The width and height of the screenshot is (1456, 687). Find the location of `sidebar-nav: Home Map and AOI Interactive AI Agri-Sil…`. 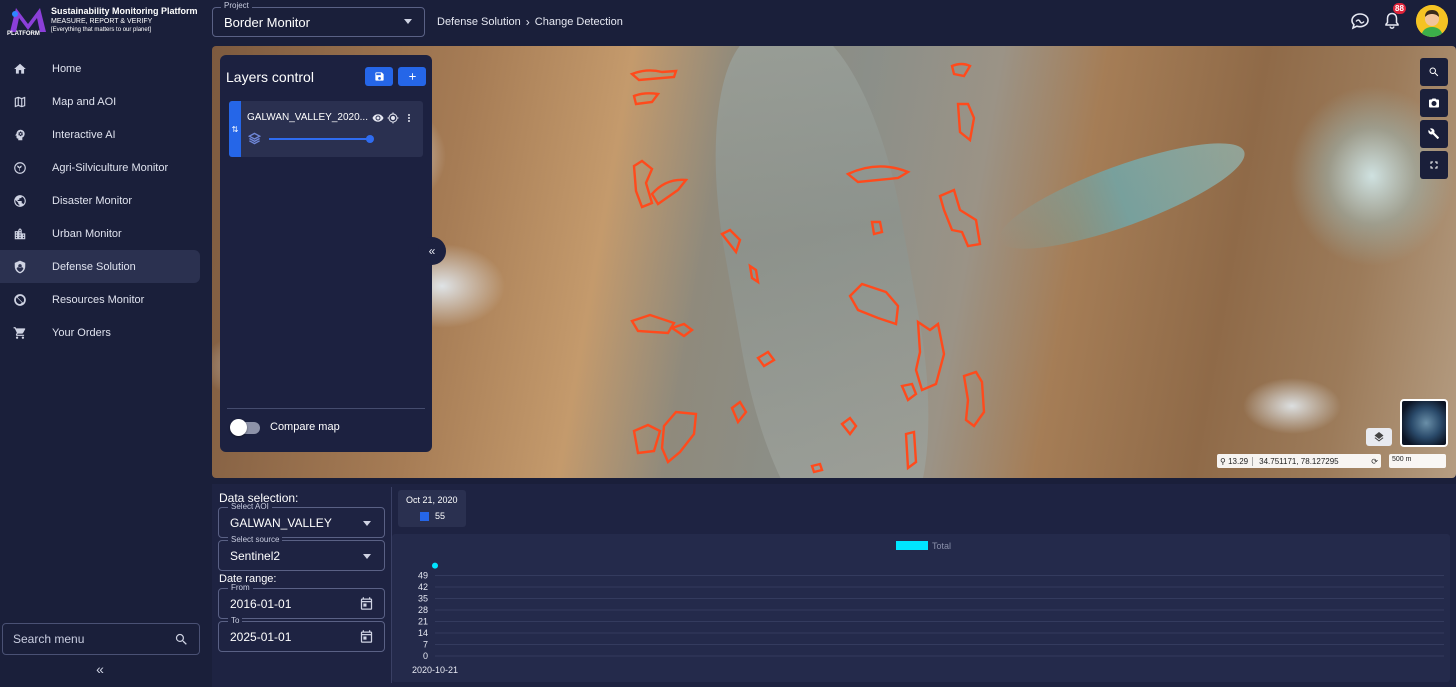

sidebar-nav: Home Map and AOI Interactive AI Agri-Sil… is located at coordinates (102, 200).